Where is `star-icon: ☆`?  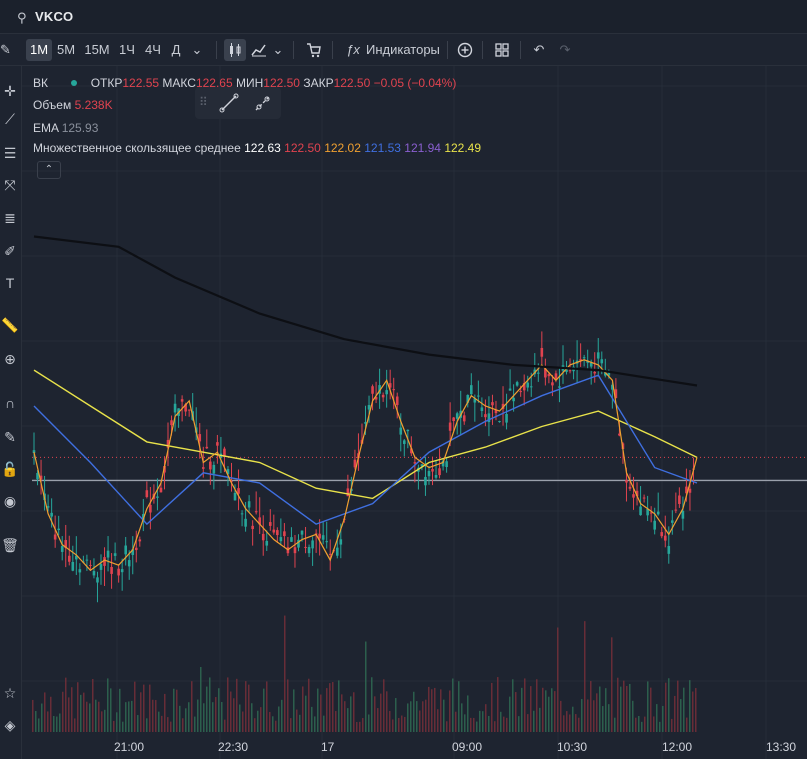
star-icon: ☆ is located at coordinates (10, 693).